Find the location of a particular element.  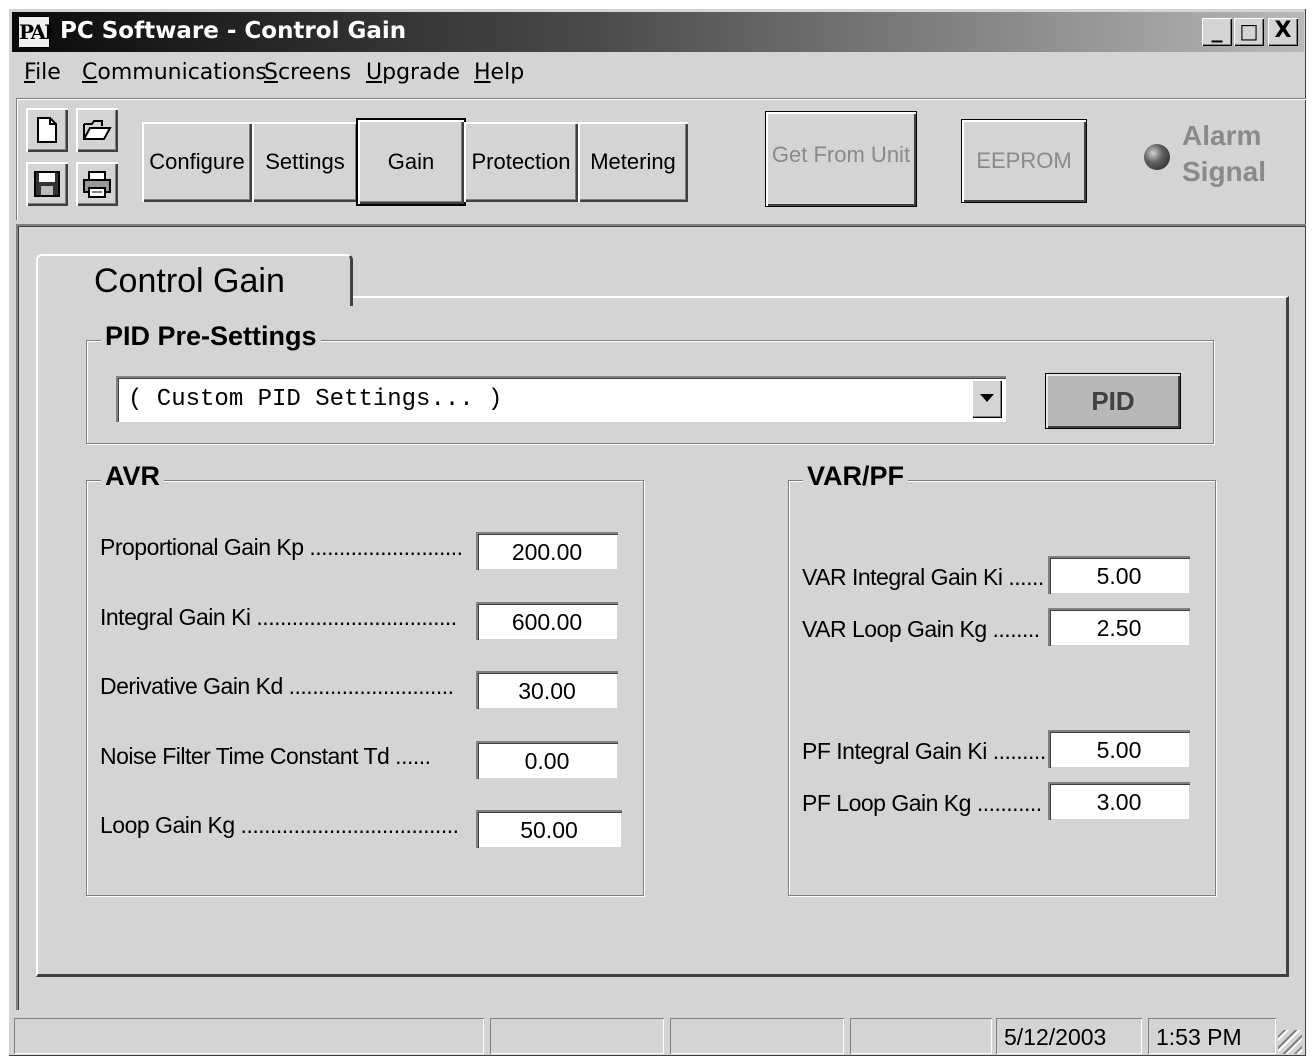

new-file-icon is located at coordinates (47, 130).